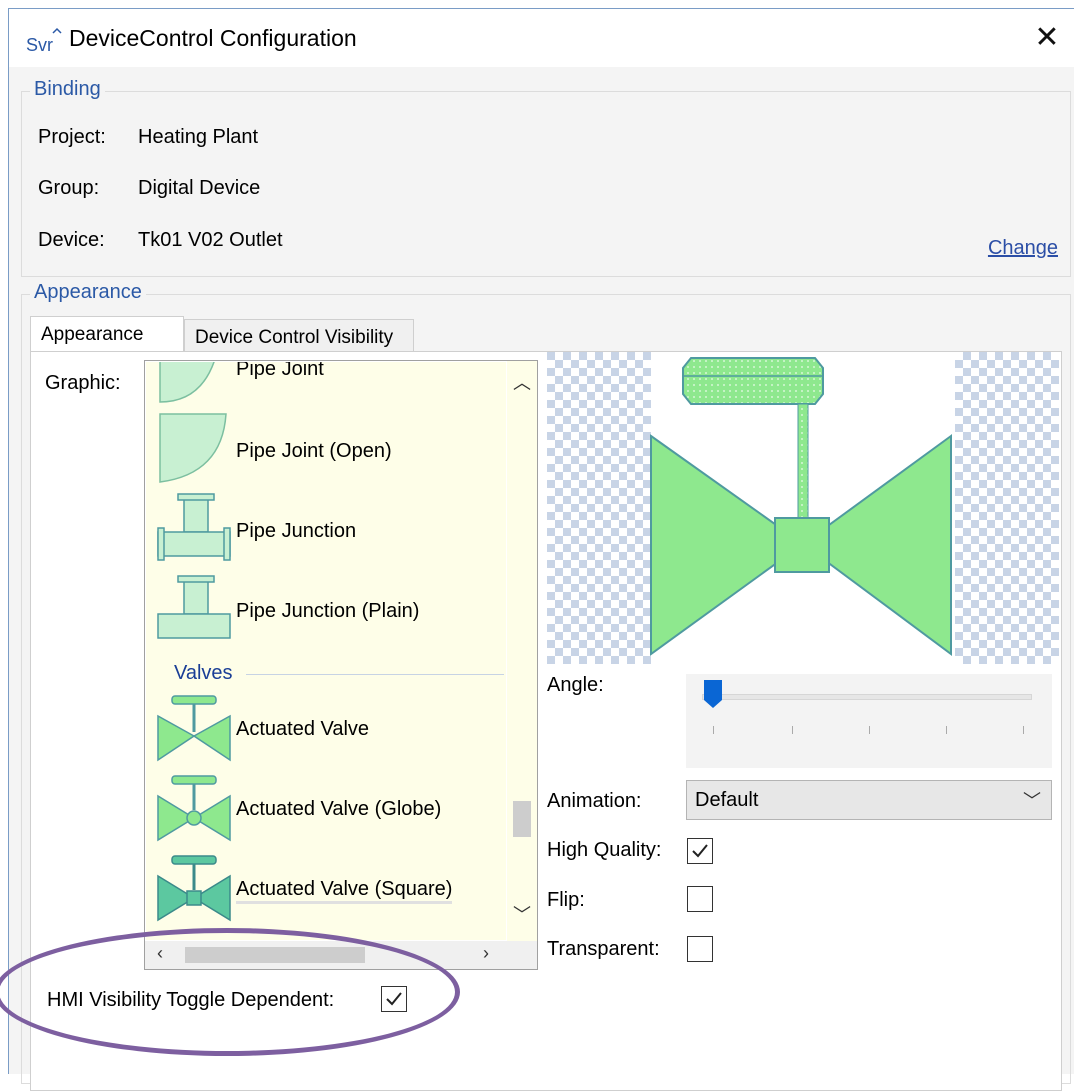 The width and height of the screenshot is (1074, 1091). I want to click on list-item: Actuated Valve, so click(326, 732).